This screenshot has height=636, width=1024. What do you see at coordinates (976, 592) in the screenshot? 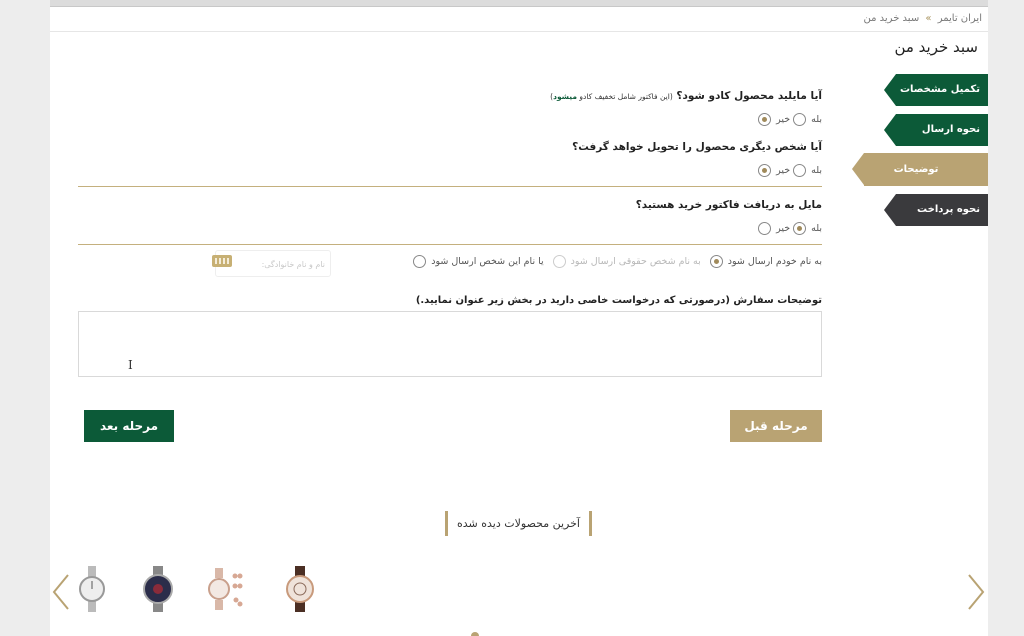
I see `carousel-next-arrow-icon` at bounding box center [976, 592].